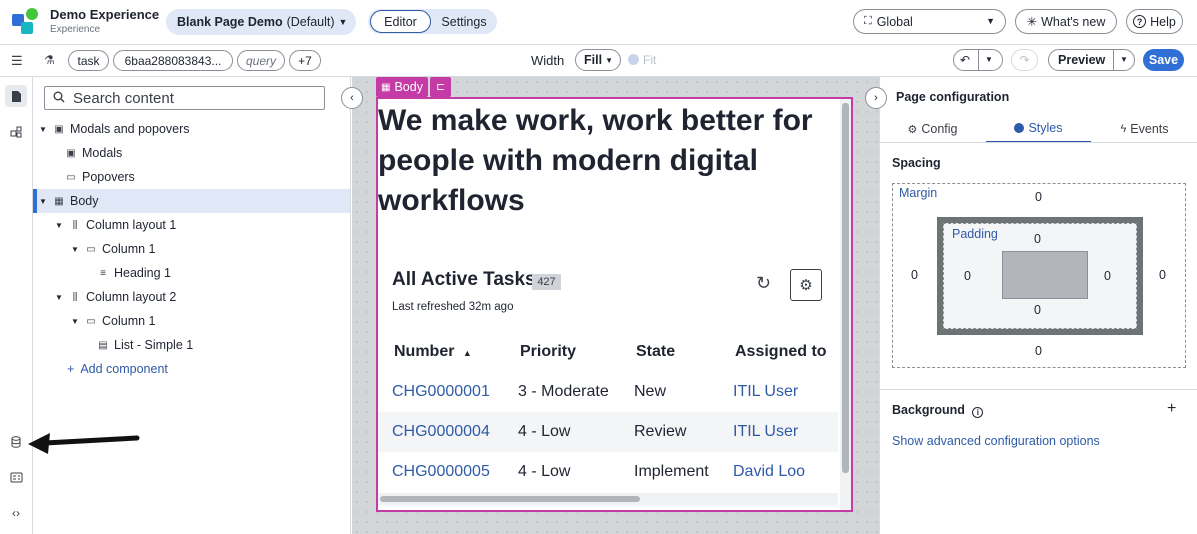 The height and width of the screenshot is (534, 1197). What do you see at coordinates (965, 60) in the screenshot?
I see `undo-icon: ↶` at bounding box center [965, 60].